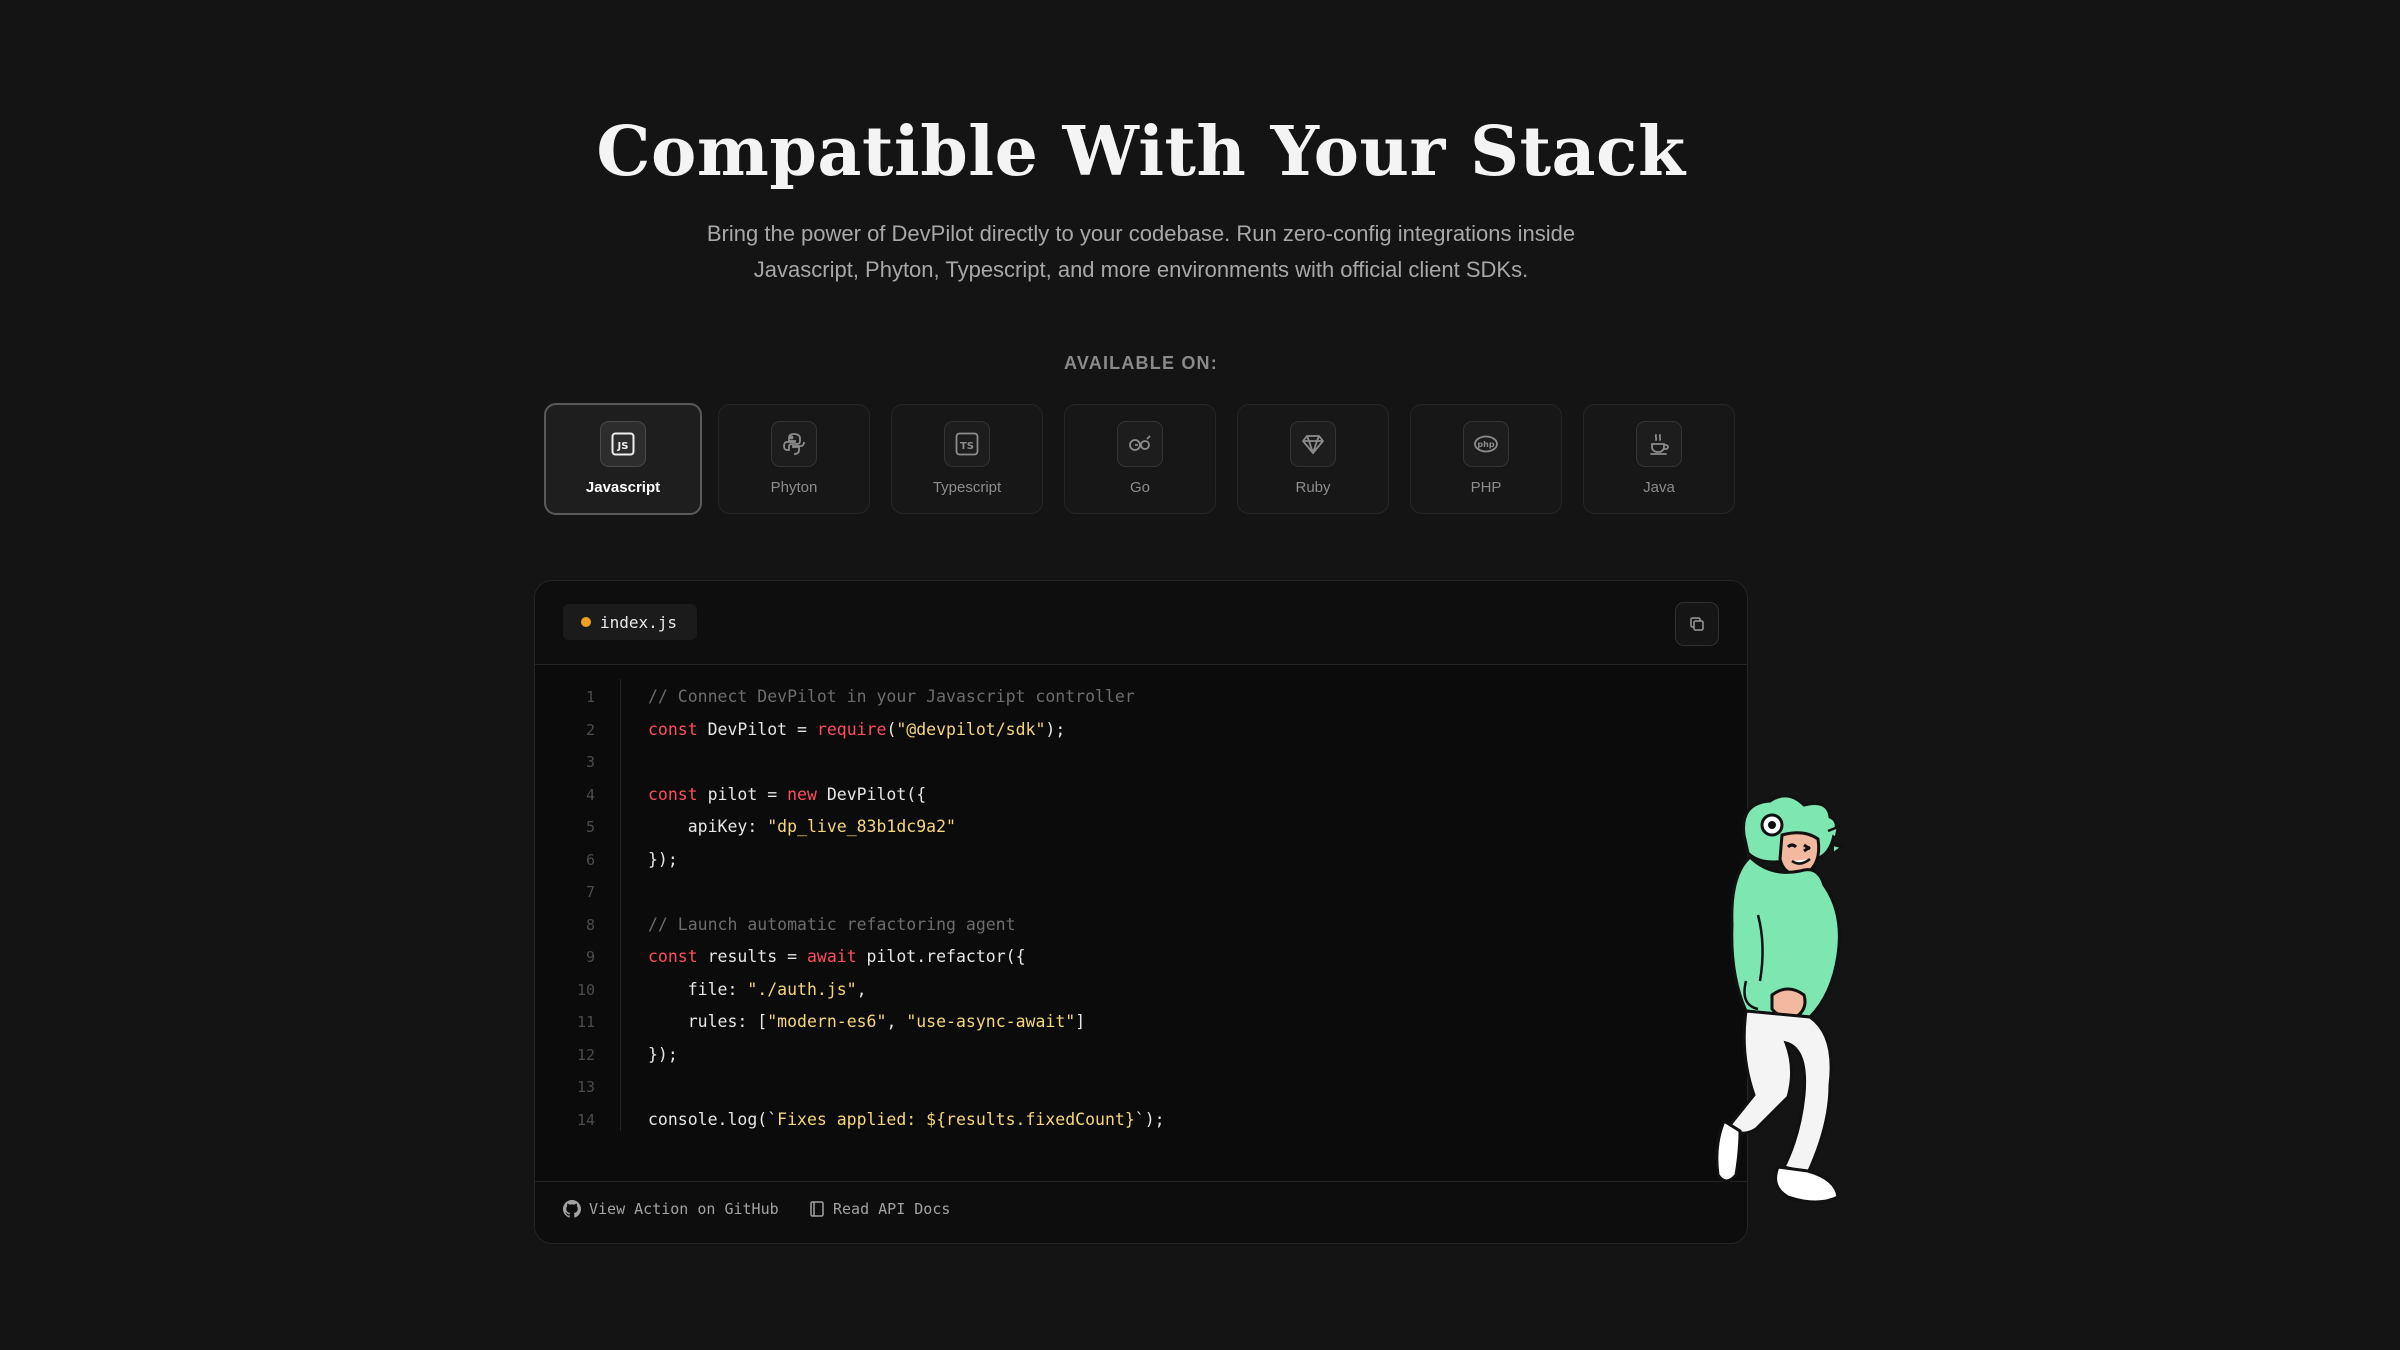 The width and height of the screenshot is (2400, 1350). Describe the element at coordinates (1141, 827) in the screenshot. I see `code-line: 5 apiKey: "dp_live_83b1dc9a2"` at that location.